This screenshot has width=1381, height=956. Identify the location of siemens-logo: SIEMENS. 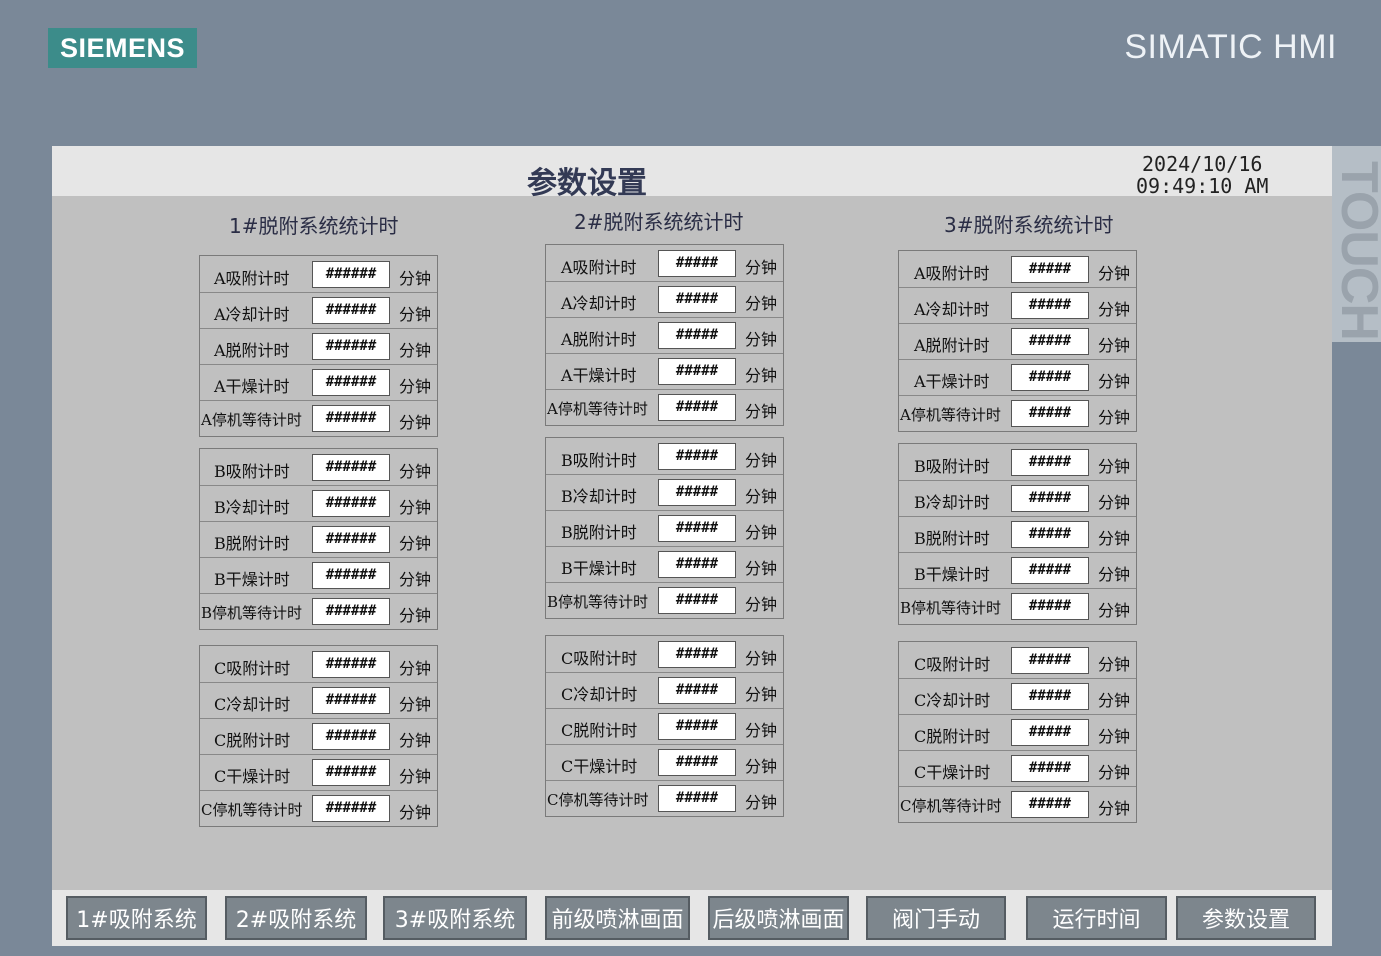
(122, 48).